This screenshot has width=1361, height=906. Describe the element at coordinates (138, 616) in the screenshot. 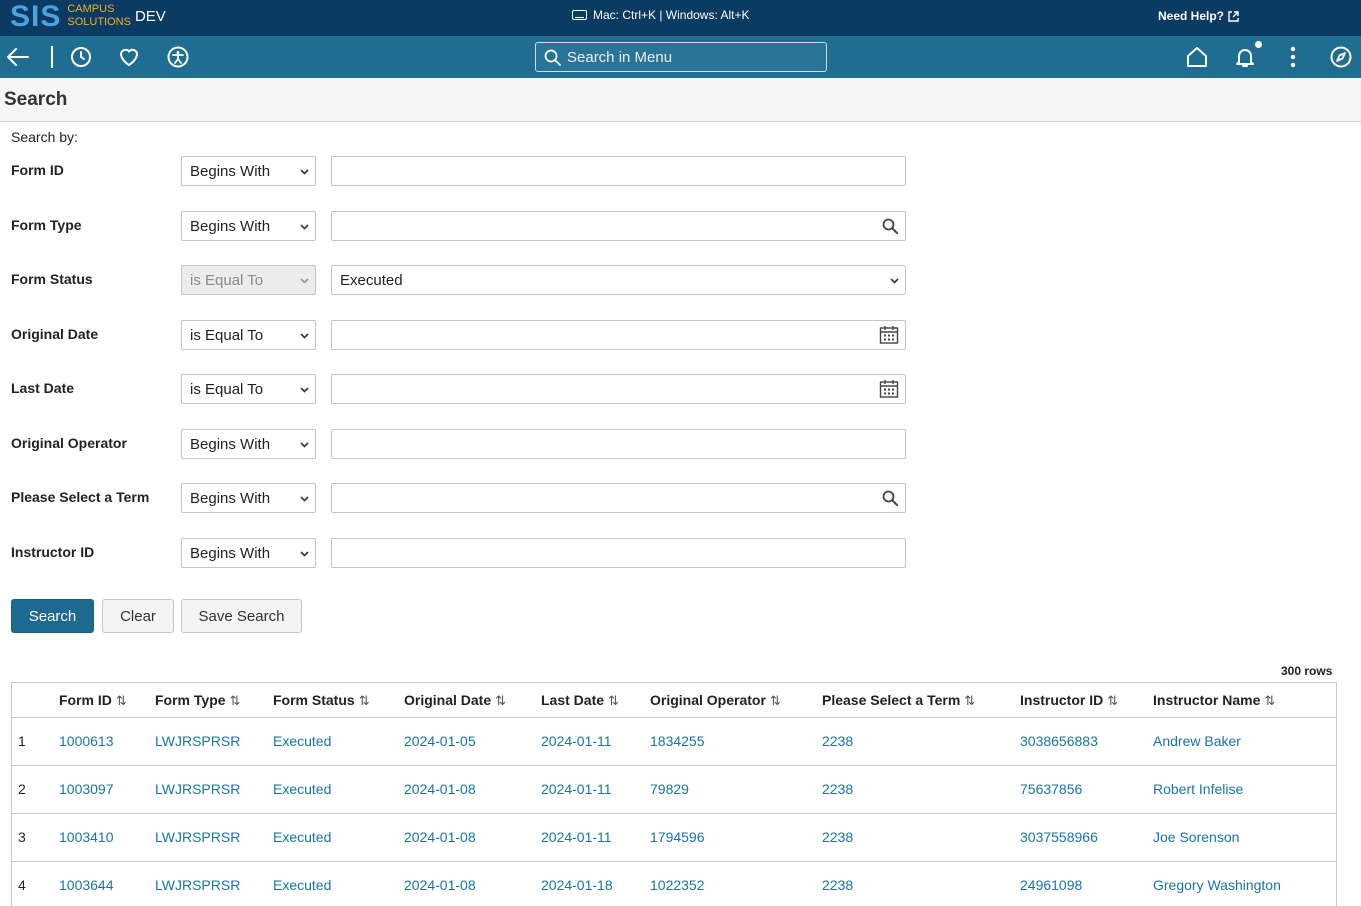

I see `clear-button: Clear` at that location.